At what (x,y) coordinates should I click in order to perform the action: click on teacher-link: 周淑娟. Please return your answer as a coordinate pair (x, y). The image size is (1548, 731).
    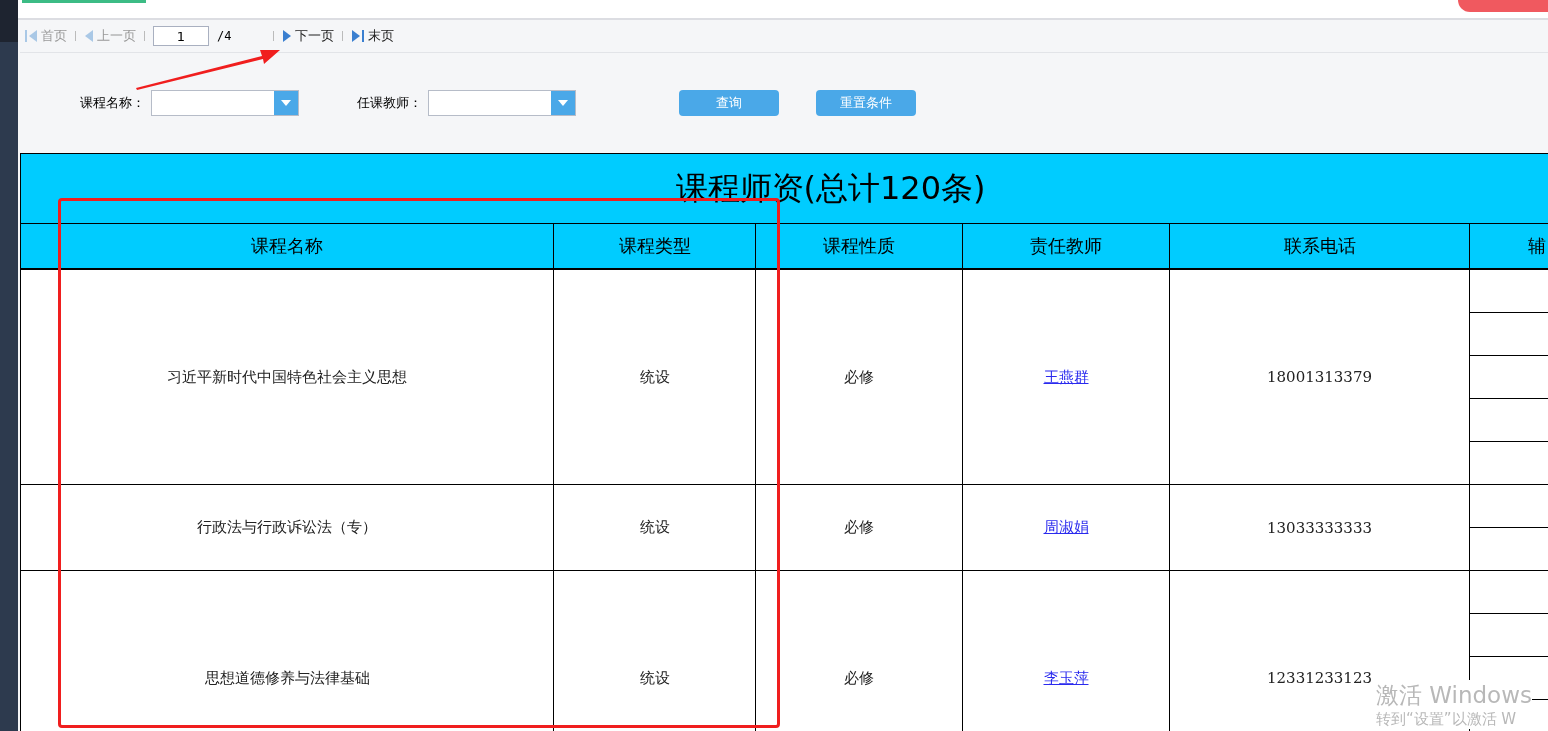
    Looking at the image, I should click on (1066, 527).